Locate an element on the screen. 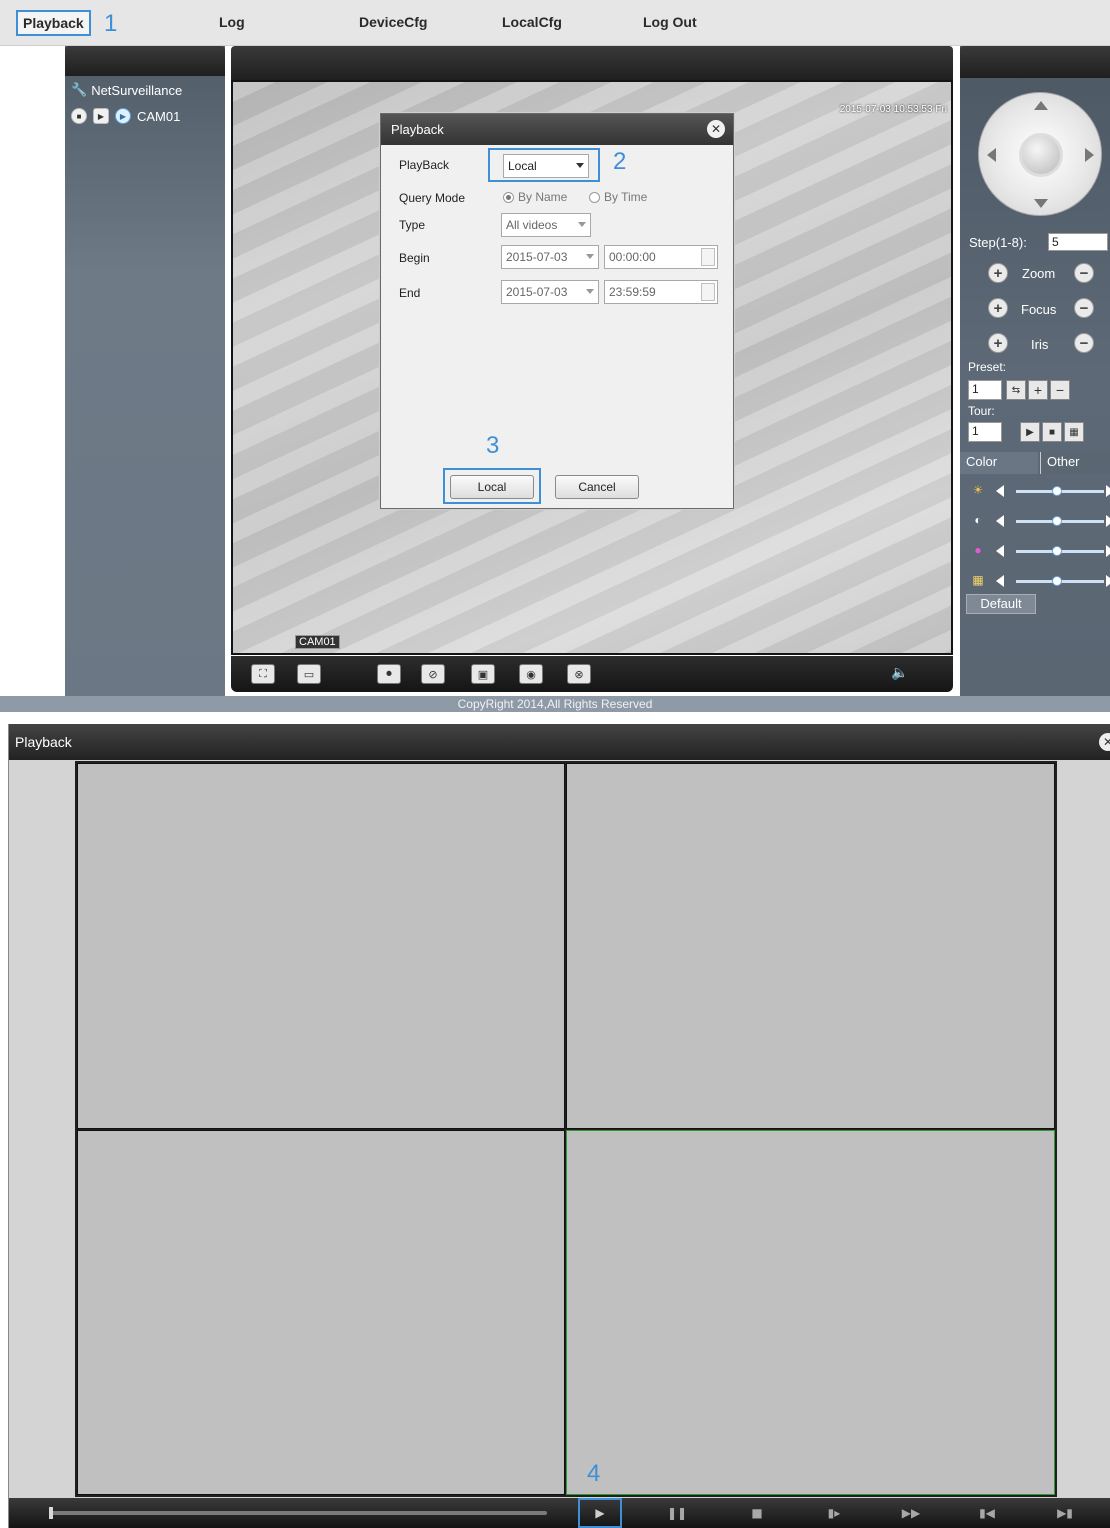 This screenshot has height=1528, width=1110. focus-near-icon: + is located at coordinates (998, 308).